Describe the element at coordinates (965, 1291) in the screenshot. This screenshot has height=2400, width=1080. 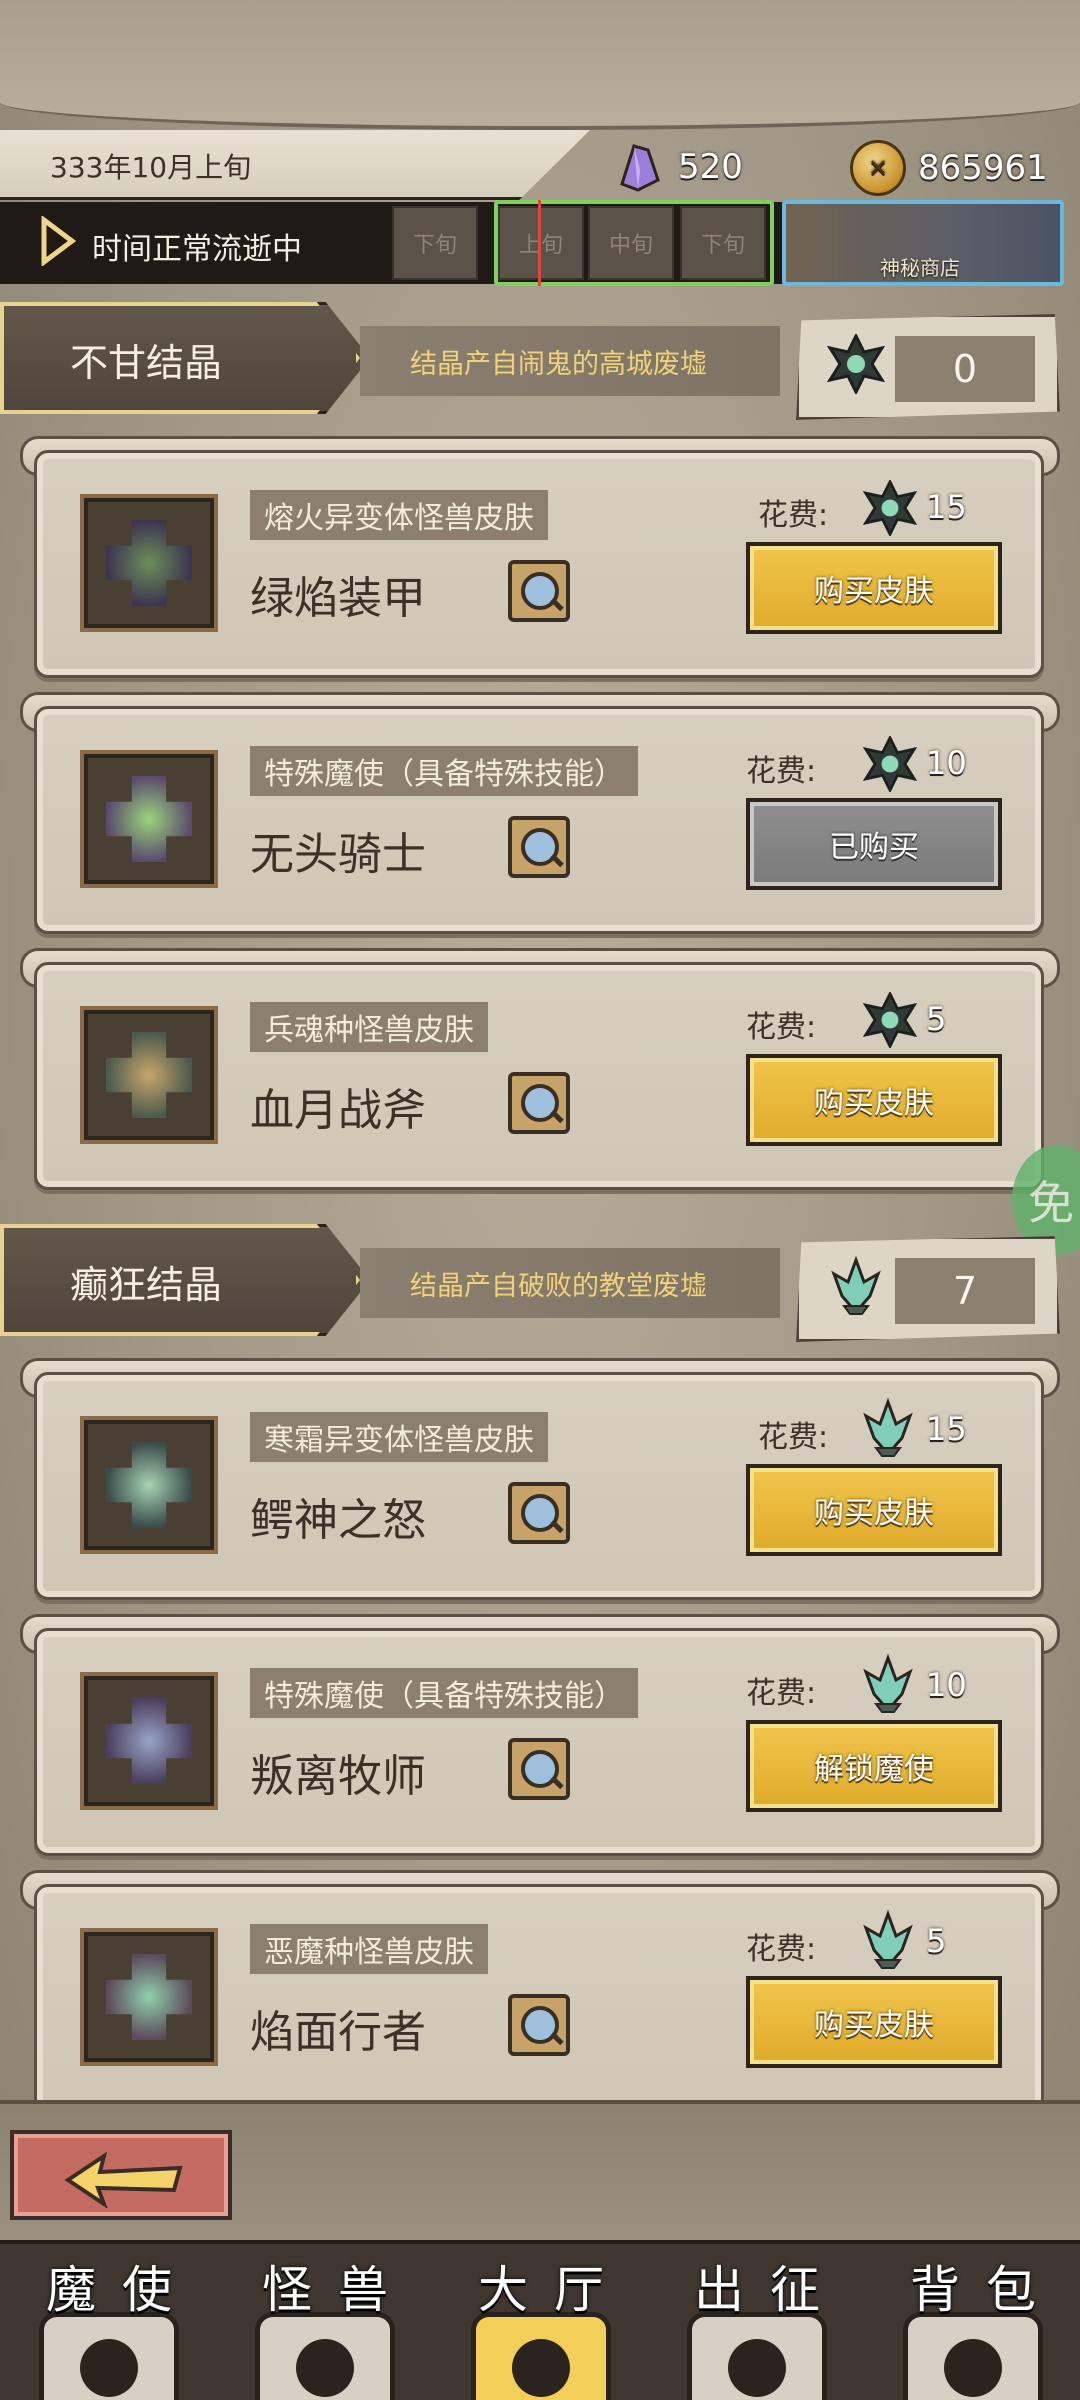
I see `section-count-2: 7` at that location.